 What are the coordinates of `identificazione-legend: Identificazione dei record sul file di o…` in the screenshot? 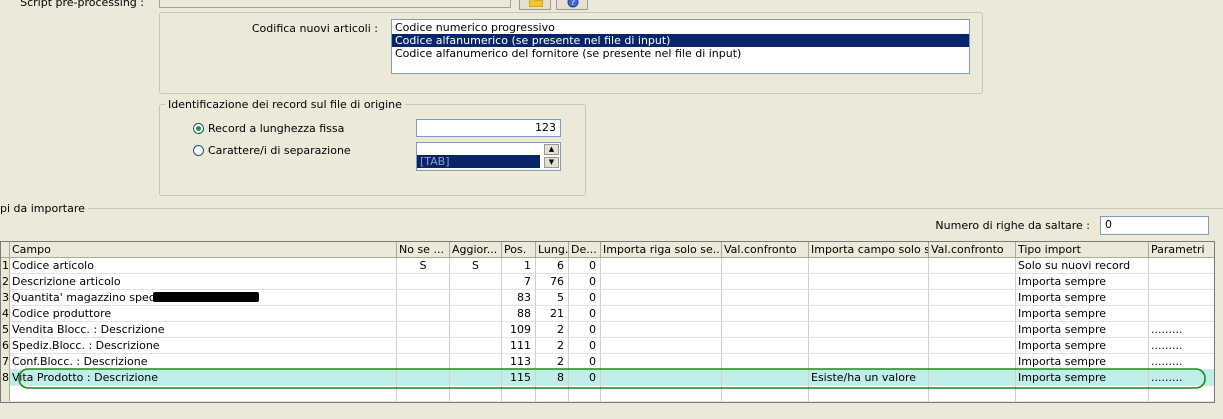 It's located at (285, 104).